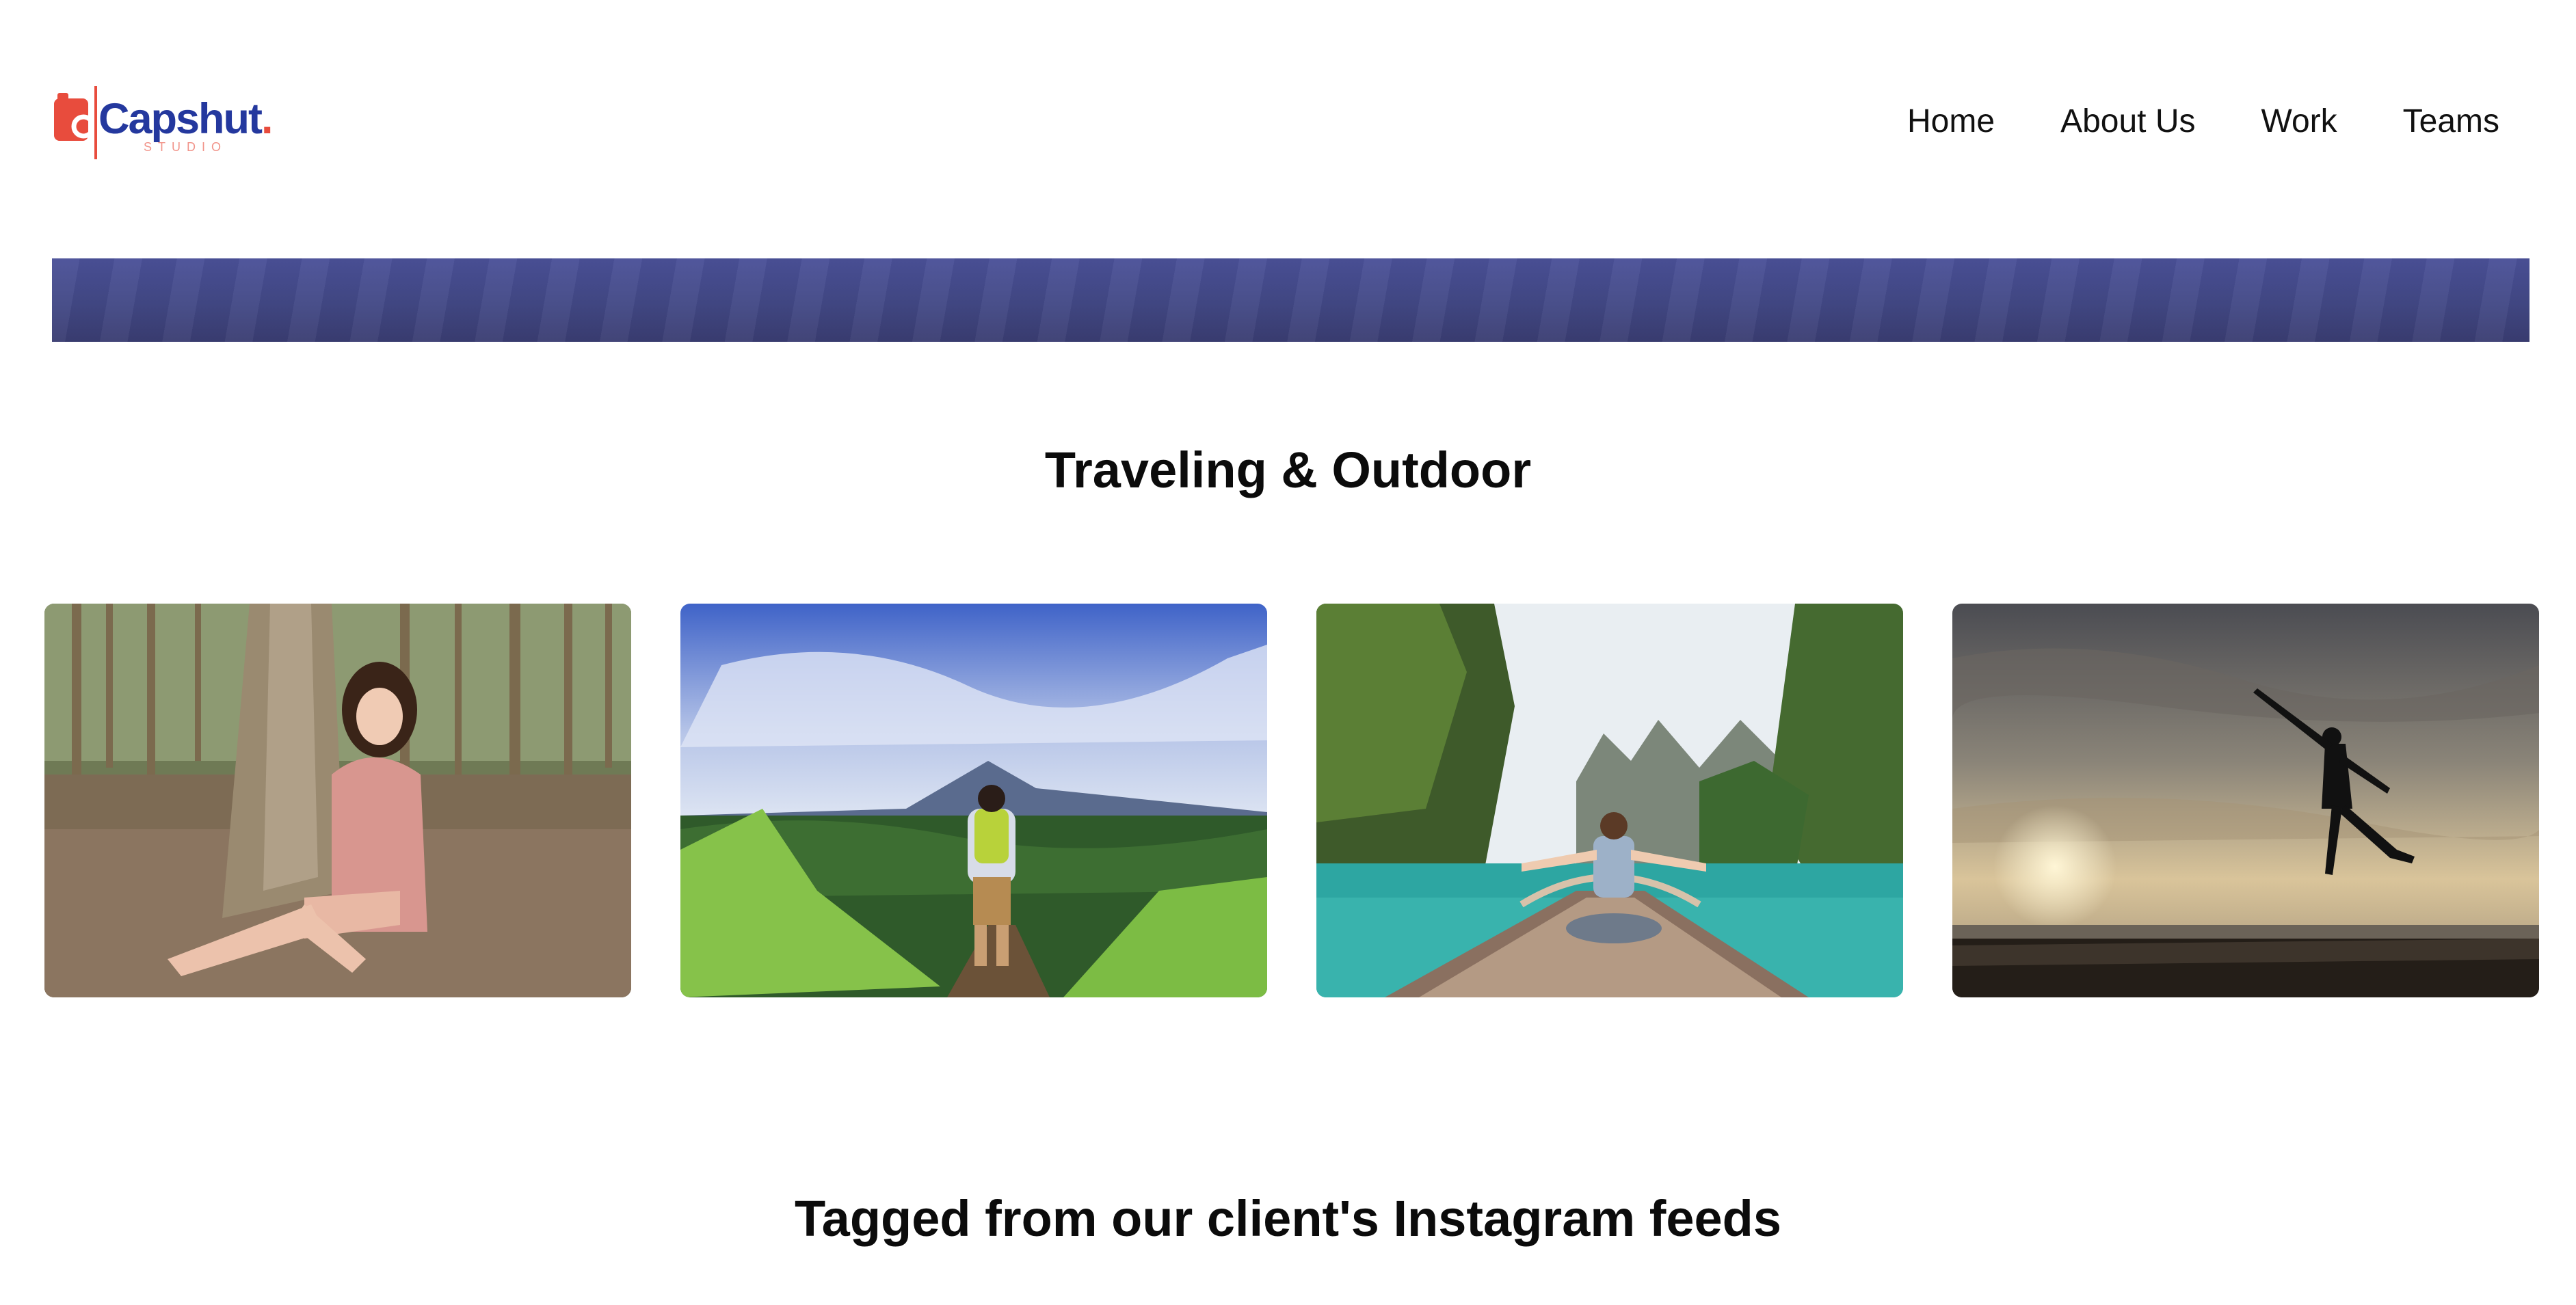 This screenshot has width=2576, height=1305. Describe the element at coordinates (2299, 121) in the screenshot. I see `nav-work-link: Work` at that location.